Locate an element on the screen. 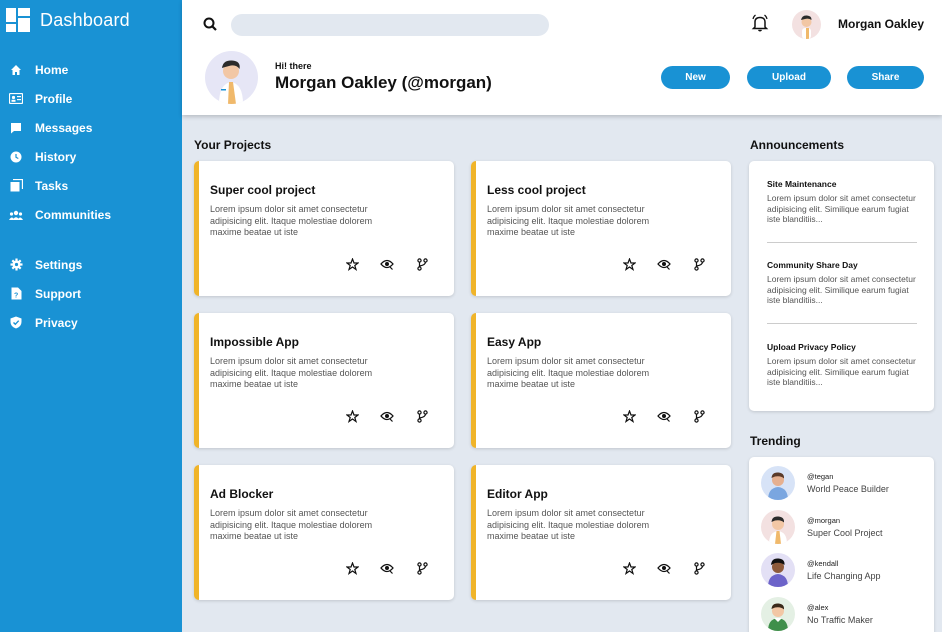 The width and height of the screenshot is (942, 632). project-title: Impossible App is located at coordinates (254, 342).